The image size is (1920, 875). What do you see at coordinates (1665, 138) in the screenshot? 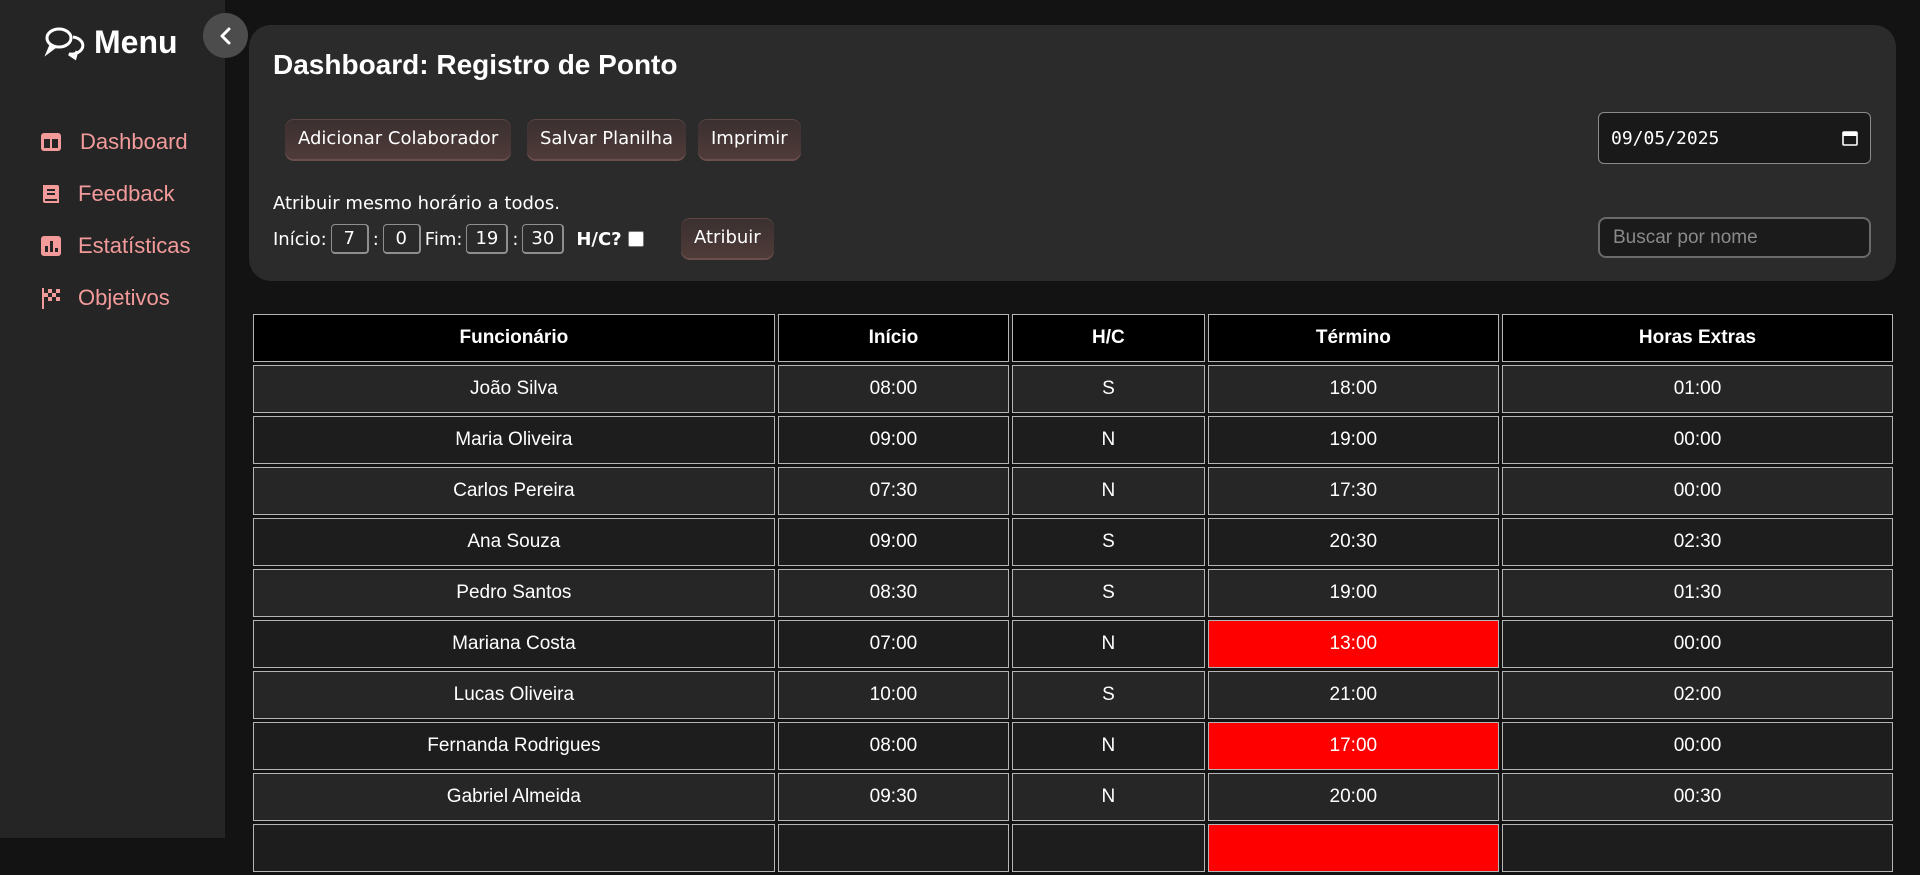
I see `date-value: 09/05/2025` at bounding box center [1665, 138].